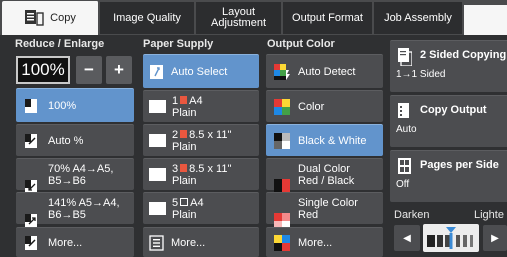  What do you see at coordinates (448, 66) in the screenshot?
I see `two-sided-copying-button: 2 Sided Copying 1→1 Sided` at bounding box center [448, 66].